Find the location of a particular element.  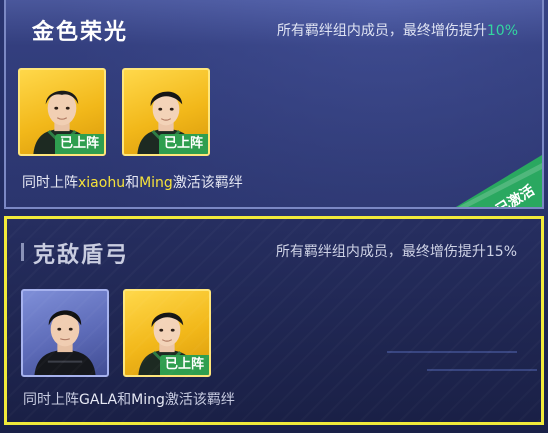

player-portrait-gala is located at coordinates (65, 333).